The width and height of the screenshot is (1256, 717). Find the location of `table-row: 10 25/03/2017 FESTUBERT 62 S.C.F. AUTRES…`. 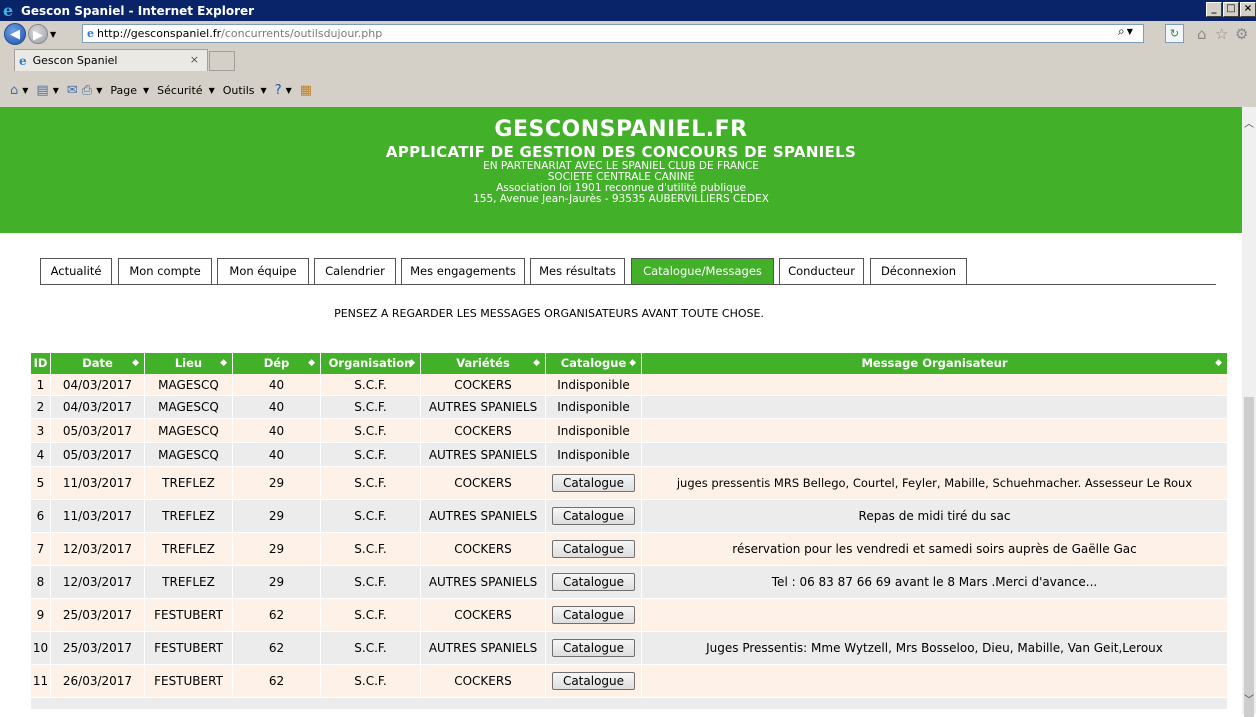

table-row: 10 25/03/2017 FESTUBERT 62 S.C.F. AUTRES… is located at coordinates (629, 648).